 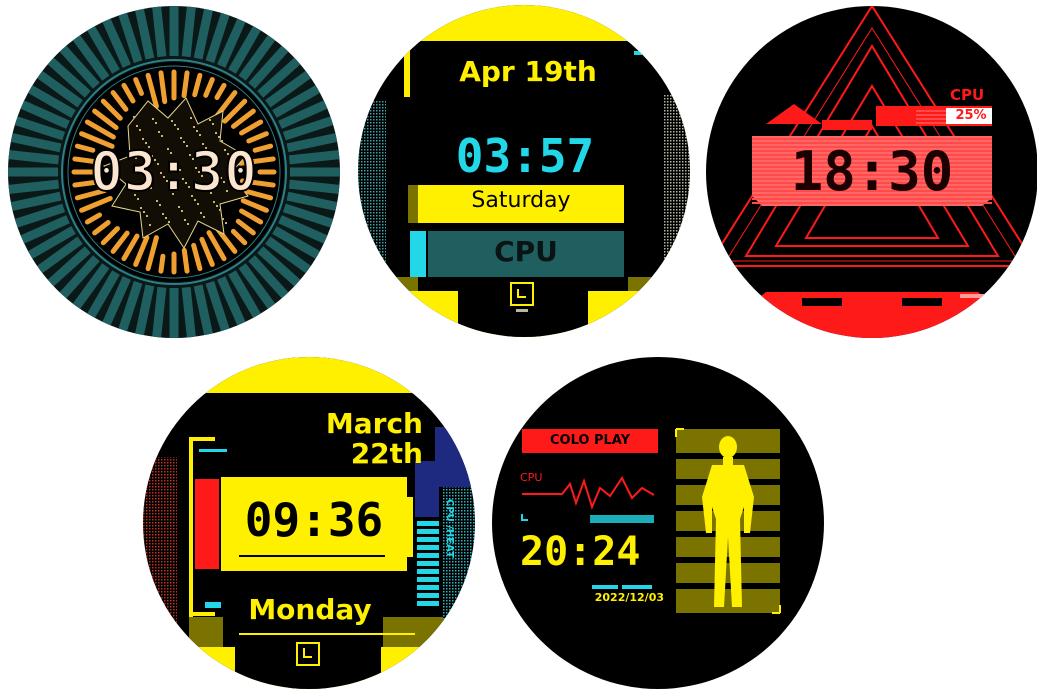 What do you see at coordinates (526, 251) in the screenshot?
I see `face2-cpu-label: CPU` at bounding box center [526, 251].